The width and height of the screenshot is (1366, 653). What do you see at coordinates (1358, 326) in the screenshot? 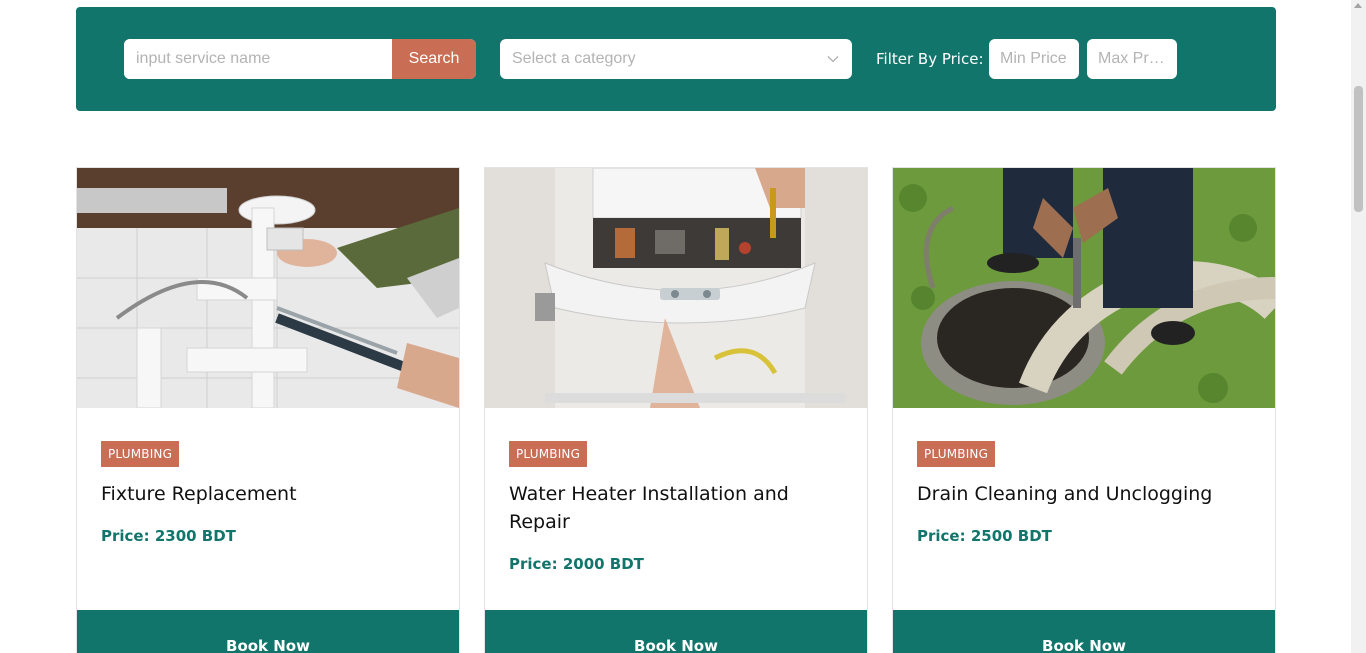
I see `page-scrollbar` at bounding box center [1358, 326].